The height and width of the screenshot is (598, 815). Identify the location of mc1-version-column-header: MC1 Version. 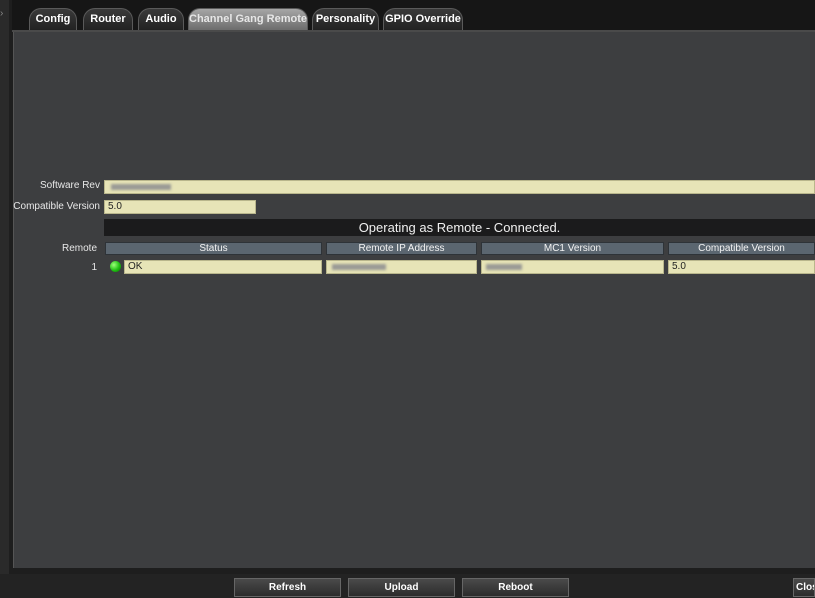
(572, 248).